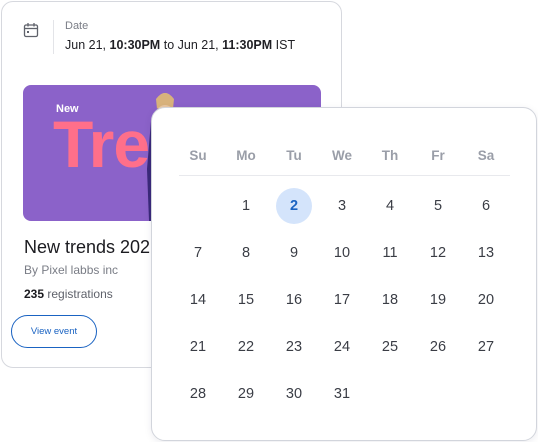  I want to click on weekday-label: Mo, so click(246, 155).